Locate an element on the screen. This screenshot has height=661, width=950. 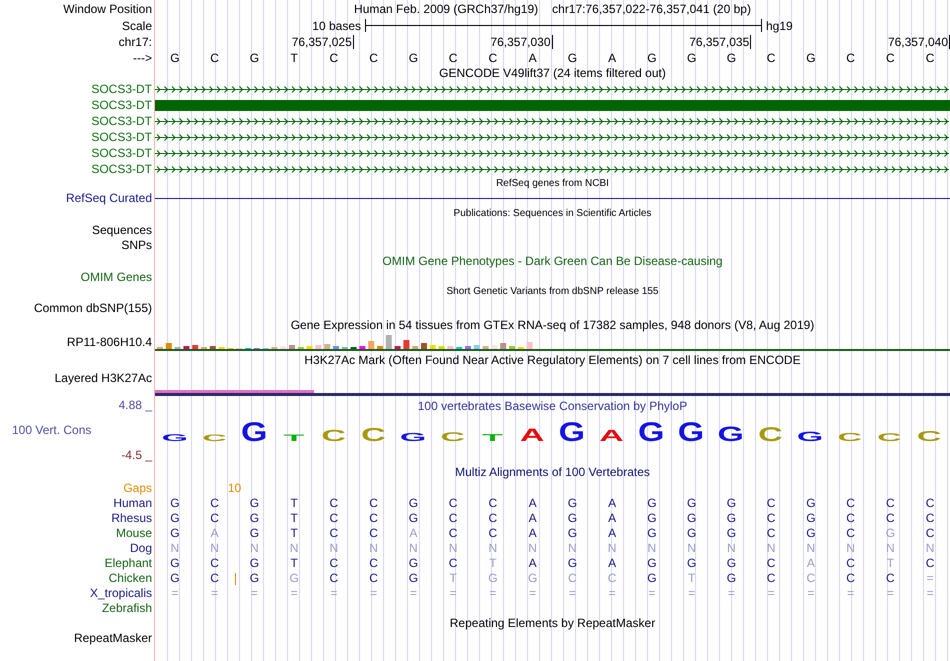
position-tick: 76,357,025 is located at coordinates (323, 42).